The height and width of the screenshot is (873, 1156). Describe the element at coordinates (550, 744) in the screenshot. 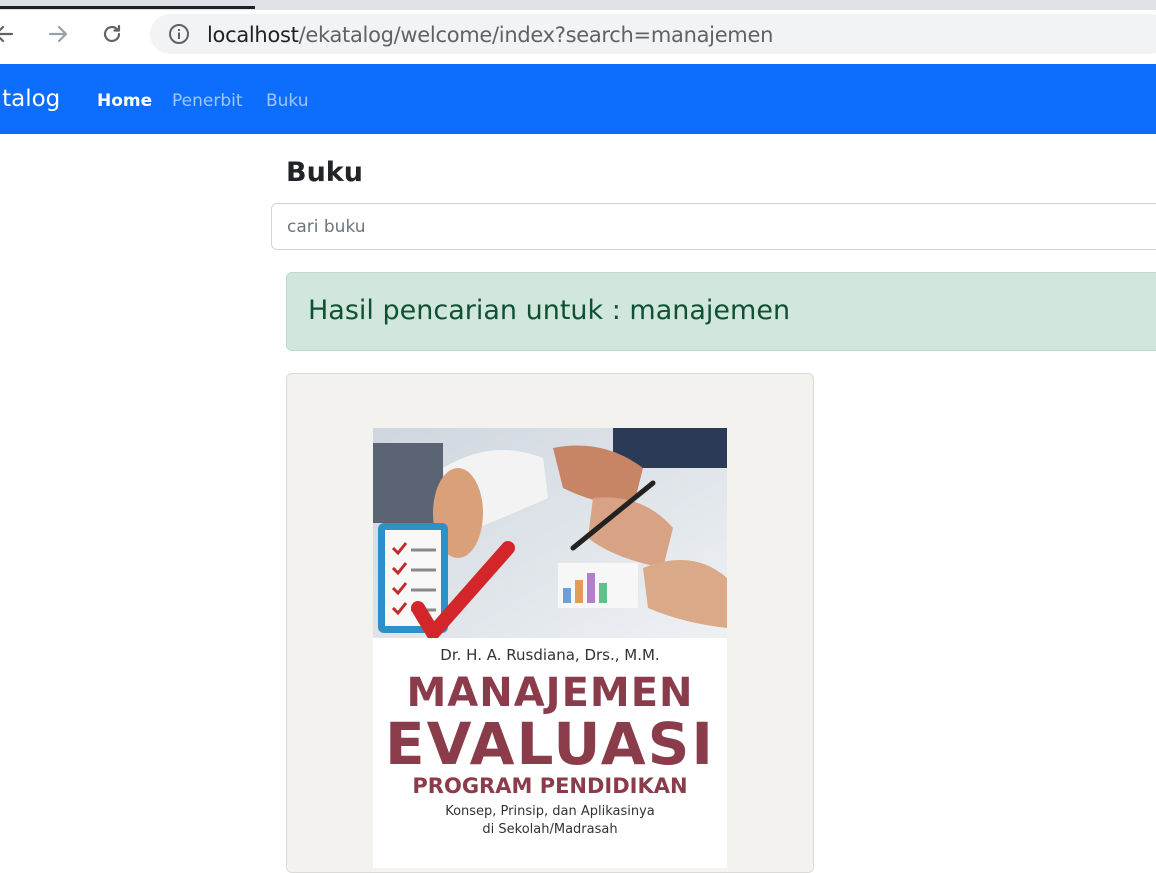

I see `book-title-line2: EVALUASI` at that location.